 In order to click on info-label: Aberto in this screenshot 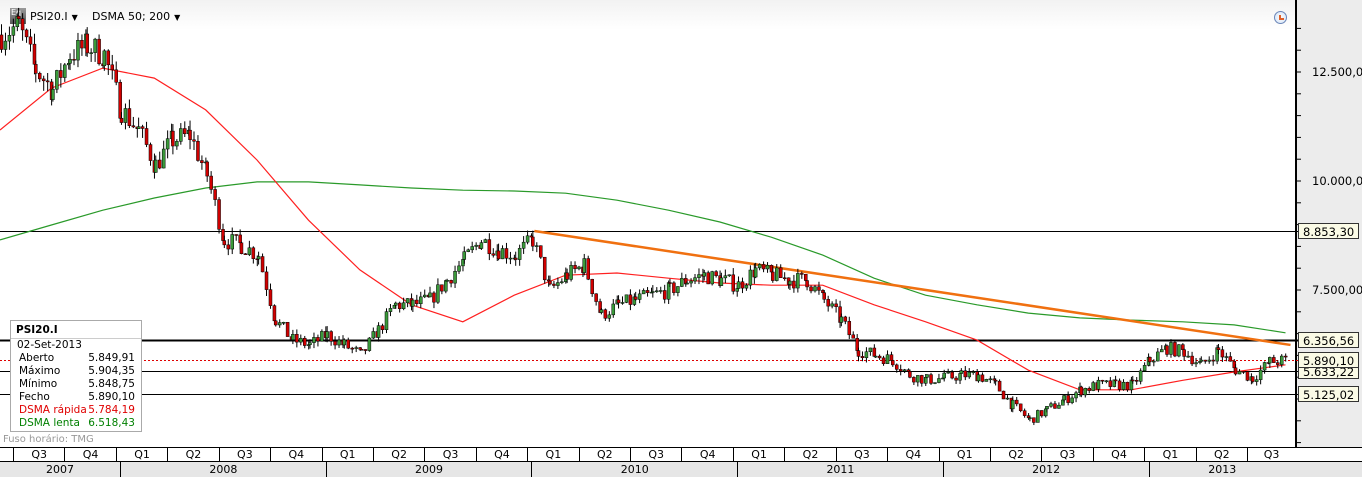, I will do `click(37, 358)`.